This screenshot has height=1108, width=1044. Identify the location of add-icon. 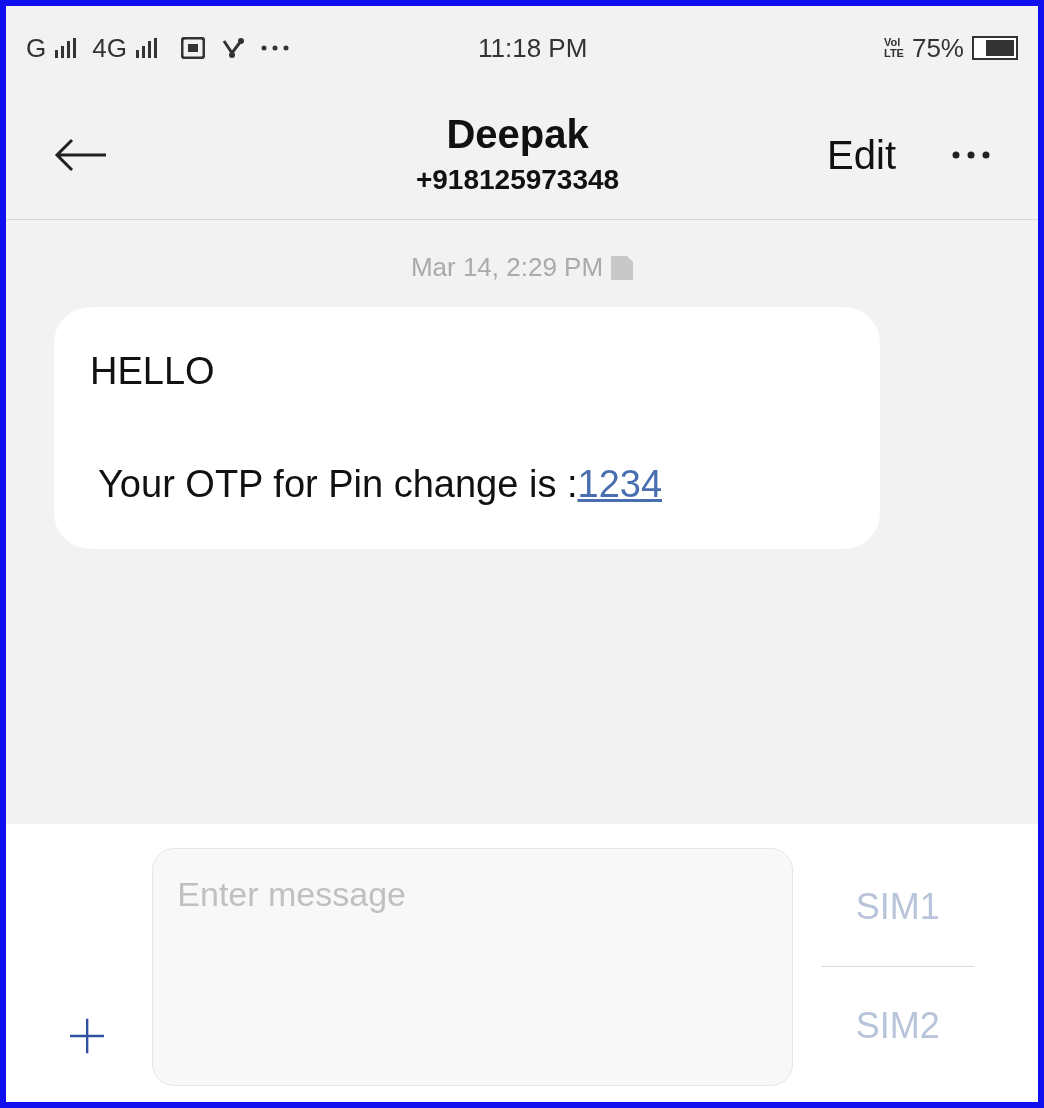
(87, 1036).